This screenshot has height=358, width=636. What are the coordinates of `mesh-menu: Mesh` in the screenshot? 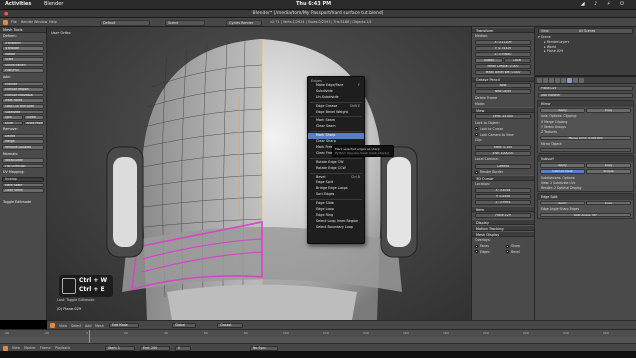 It's located at (99, 326).